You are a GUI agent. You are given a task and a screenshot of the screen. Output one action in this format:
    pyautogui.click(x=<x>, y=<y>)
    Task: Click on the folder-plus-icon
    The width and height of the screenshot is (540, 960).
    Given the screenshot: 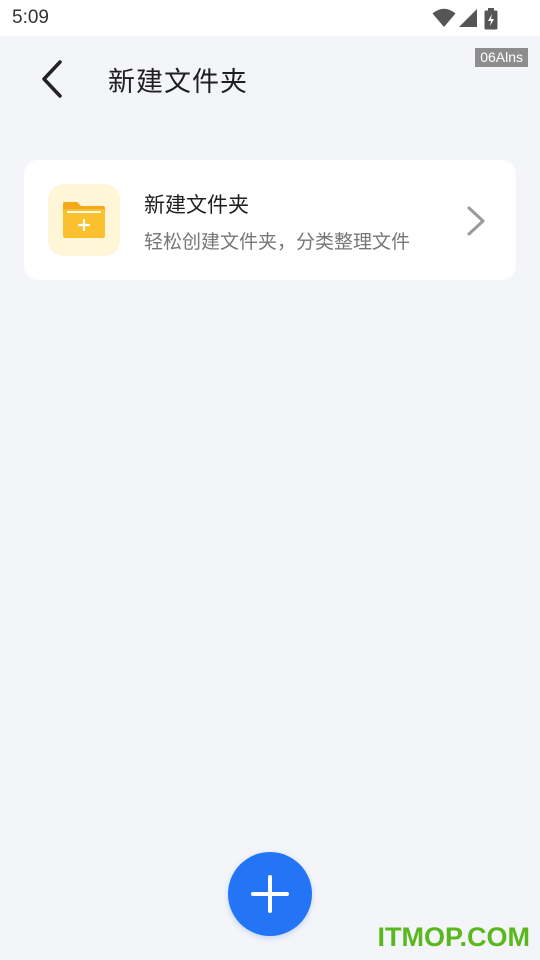 What is the action you would take?
    pyautogui.click(x=84, y=220)
    